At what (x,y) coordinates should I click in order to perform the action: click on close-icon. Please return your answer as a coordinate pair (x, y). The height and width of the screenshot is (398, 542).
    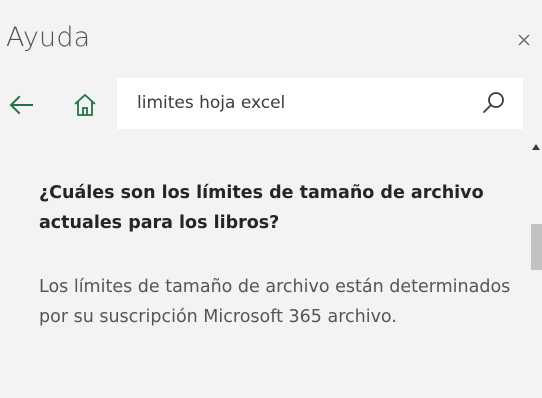
    Looking at the image, I should click on (524, 40).